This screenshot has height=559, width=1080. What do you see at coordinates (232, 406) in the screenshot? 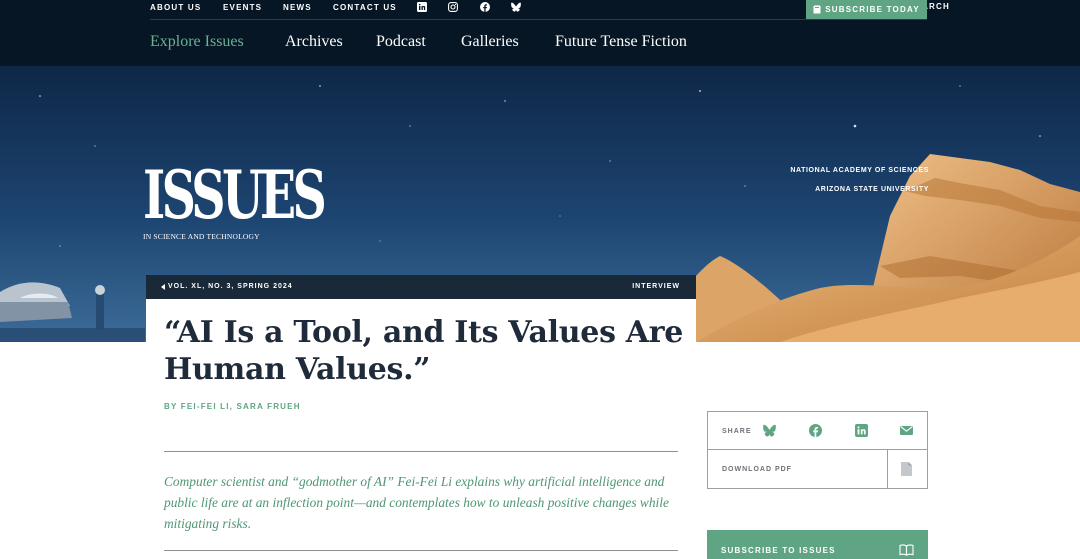
I see `article-byline: BY FEI-FEI LI, SARA FRUEH` at bounding box center [232, 406].